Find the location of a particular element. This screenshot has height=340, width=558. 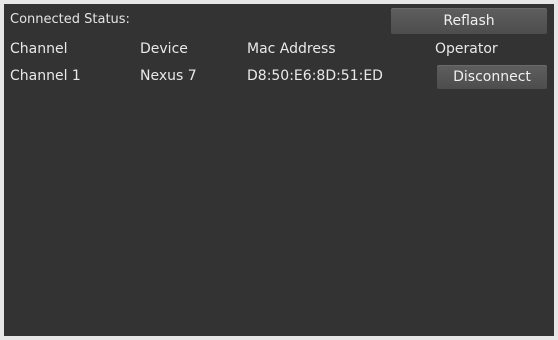

header-mac-address: Mac Address is located at coordinates (291, 49).